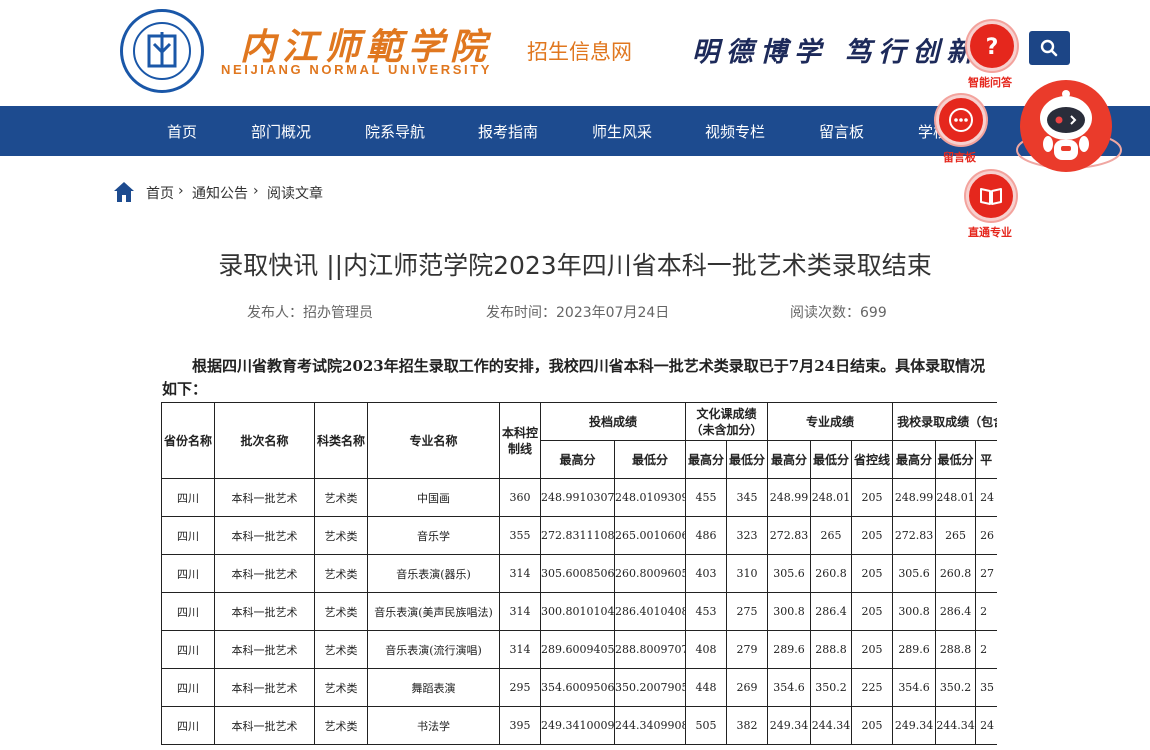 This screenshot has width=1150, height=750. What do you see at coordinates (956, 611) in the screenshot?
I see `table-cell-a-min: 286.4` at bounding box center [956, 611].